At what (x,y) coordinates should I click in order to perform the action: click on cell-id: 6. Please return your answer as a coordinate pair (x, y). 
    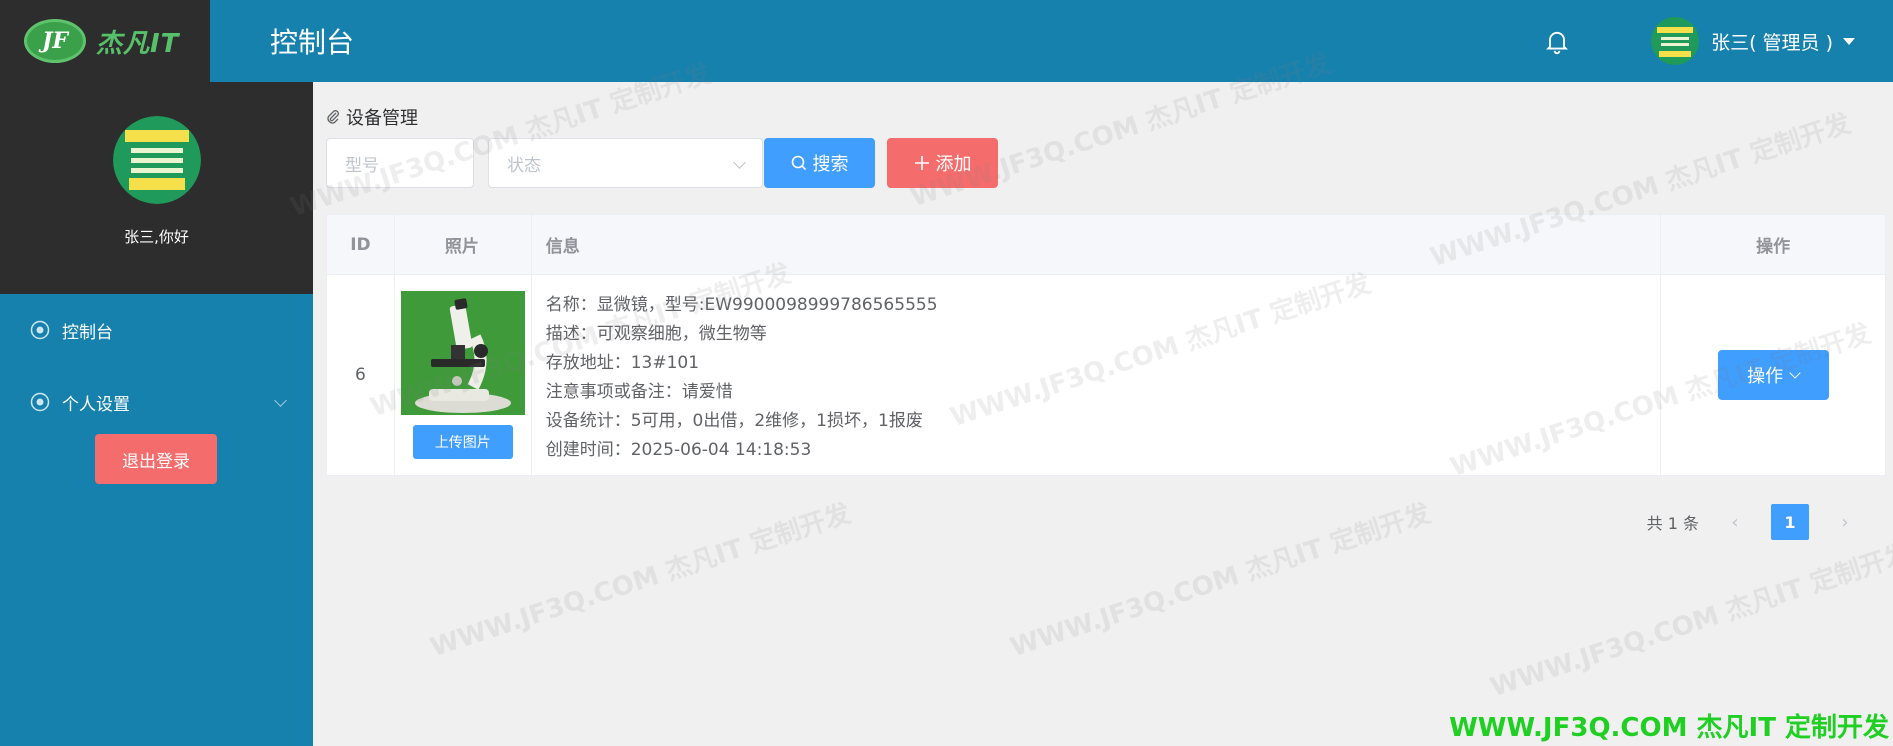
    Looking at the image, I should click on (361, 375).